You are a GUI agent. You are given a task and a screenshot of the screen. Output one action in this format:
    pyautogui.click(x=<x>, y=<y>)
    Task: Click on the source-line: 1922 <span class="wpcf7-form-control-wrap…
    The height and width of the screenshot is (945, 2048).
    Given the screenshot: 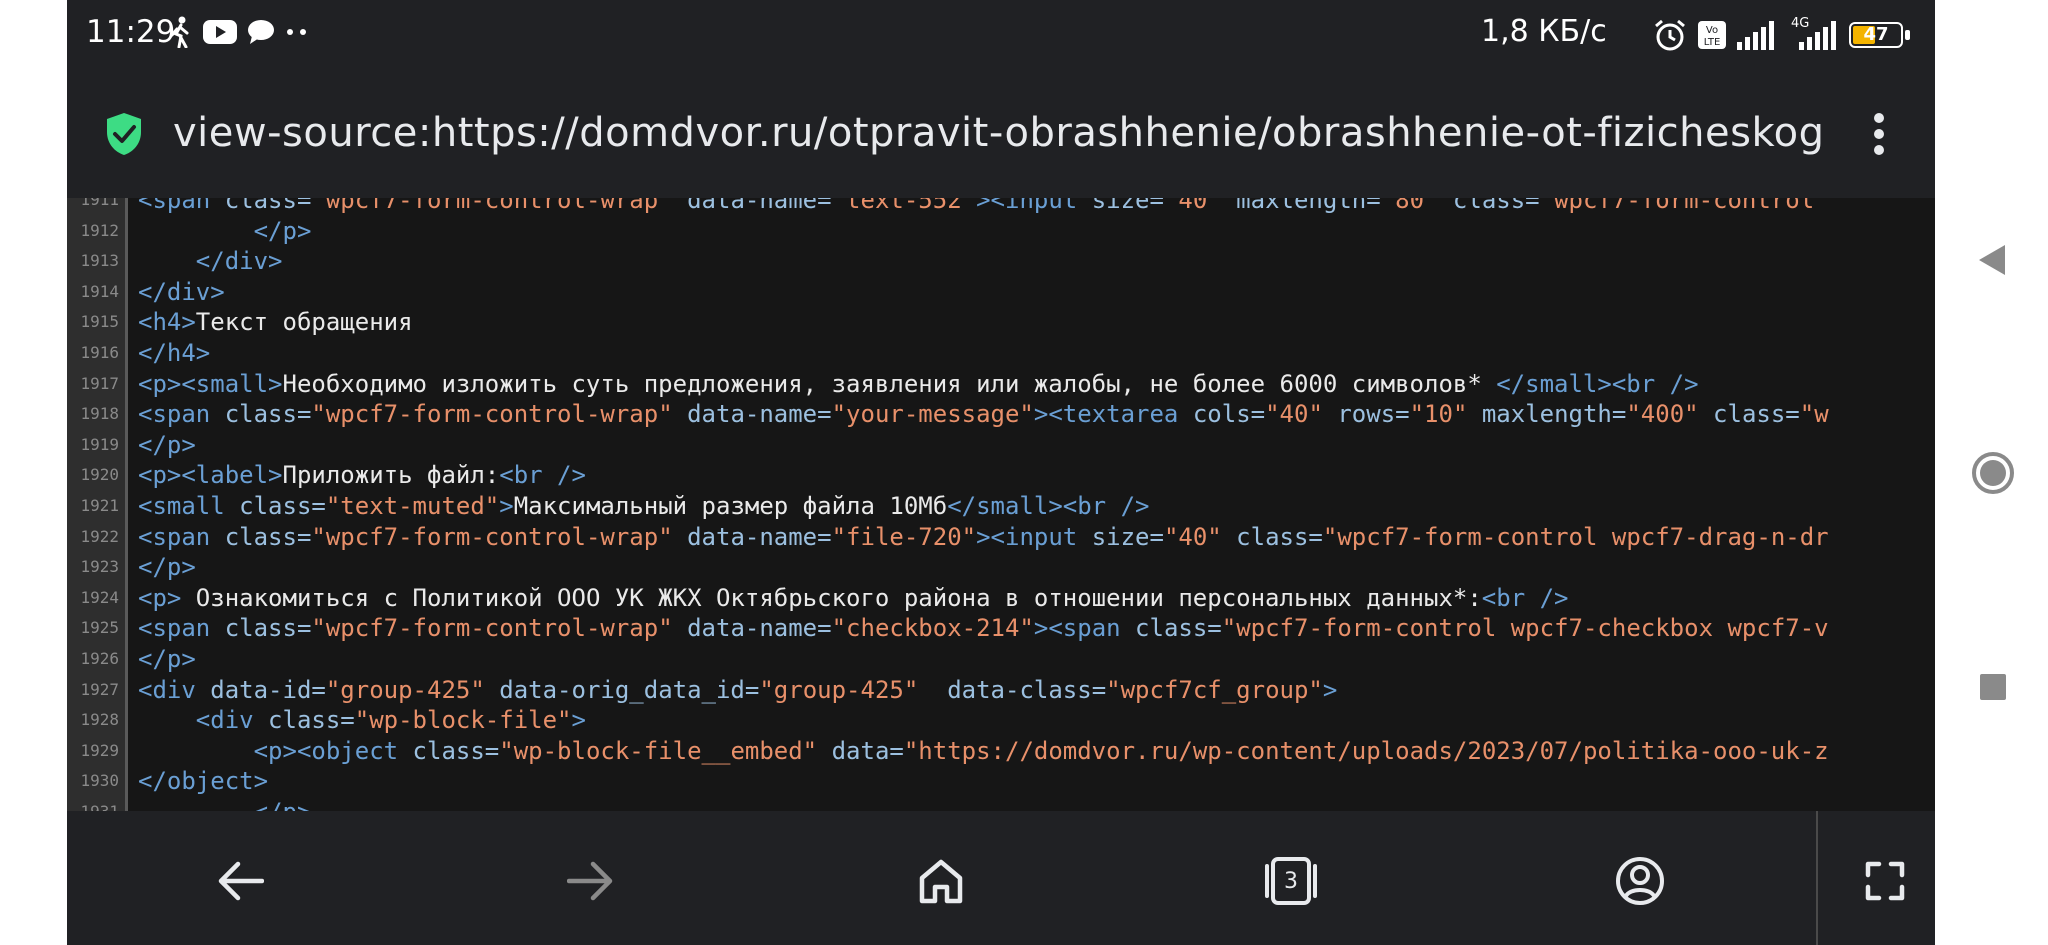 What is the action you would take?
    pyautogui.click(x=1001, y=537)
    